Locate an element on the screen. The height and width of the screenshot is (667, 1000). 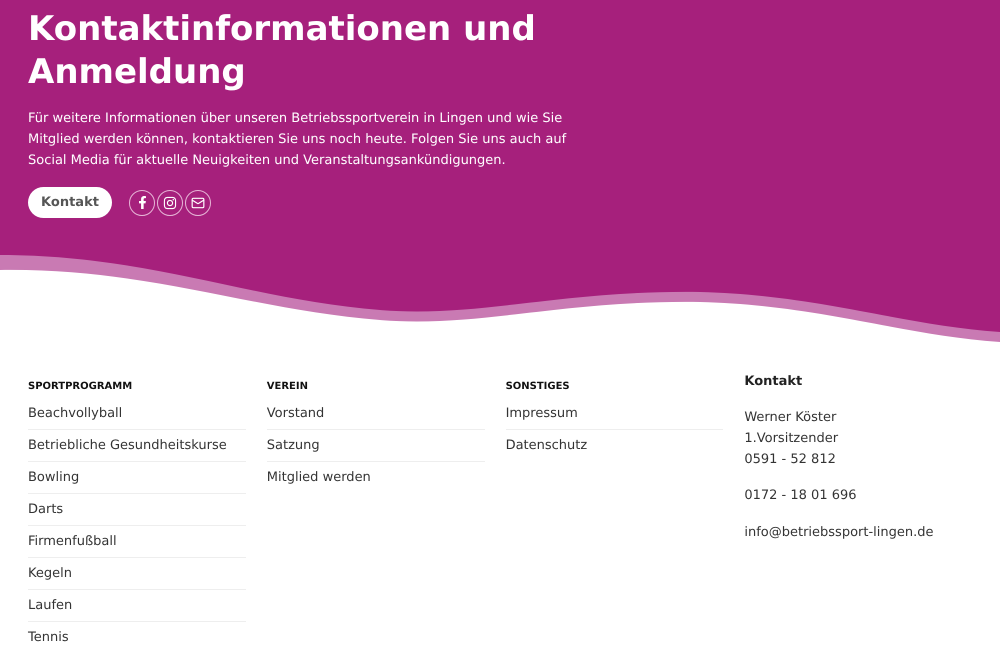
contact-email: info@betriebssport-lingen.de is located at coordinates (858, 532).